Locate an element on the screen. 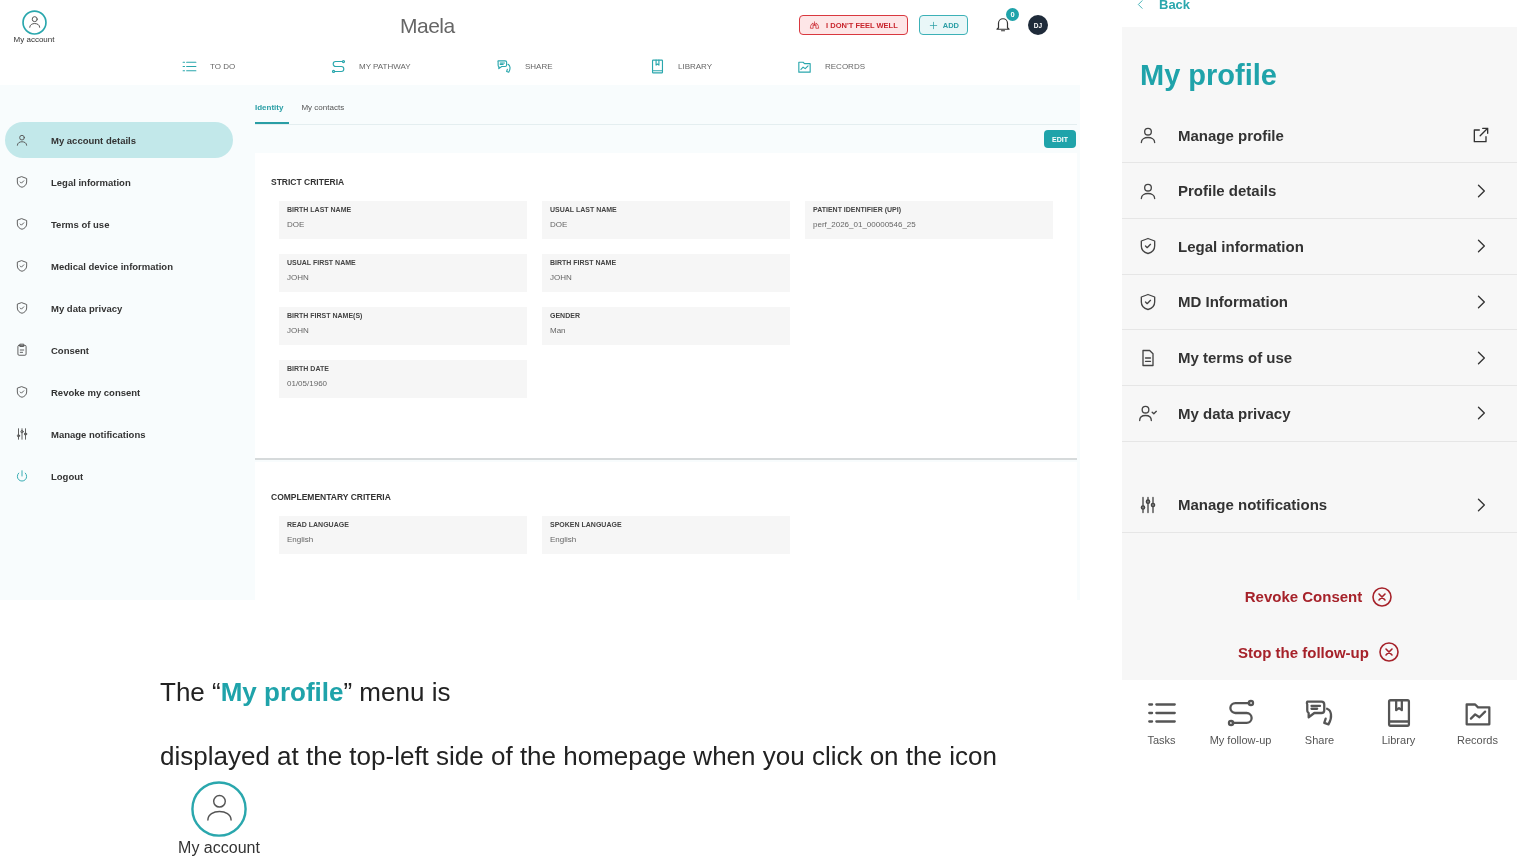 Image resolution: width=1523 pixels, height=863 pixels. menu-item: My data privacy is located at coordinates (1319, 413).